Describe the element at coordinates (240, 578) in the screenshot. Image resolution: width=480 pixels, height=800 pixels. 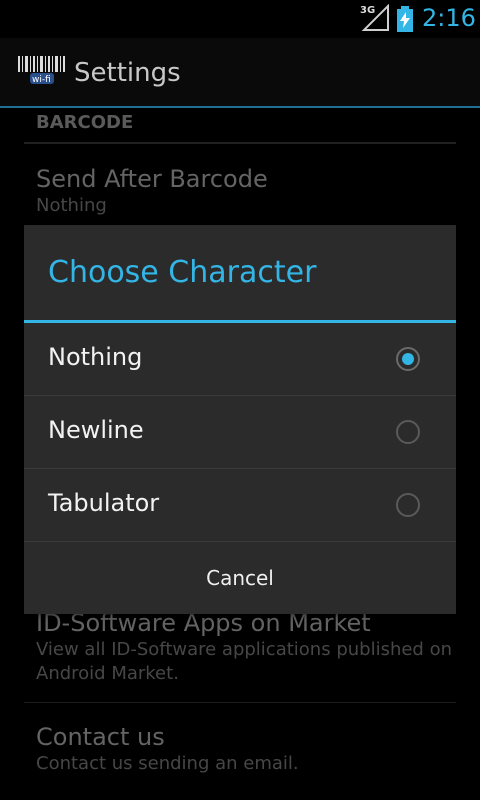
I see `cancel-button: Cancel` at that location.